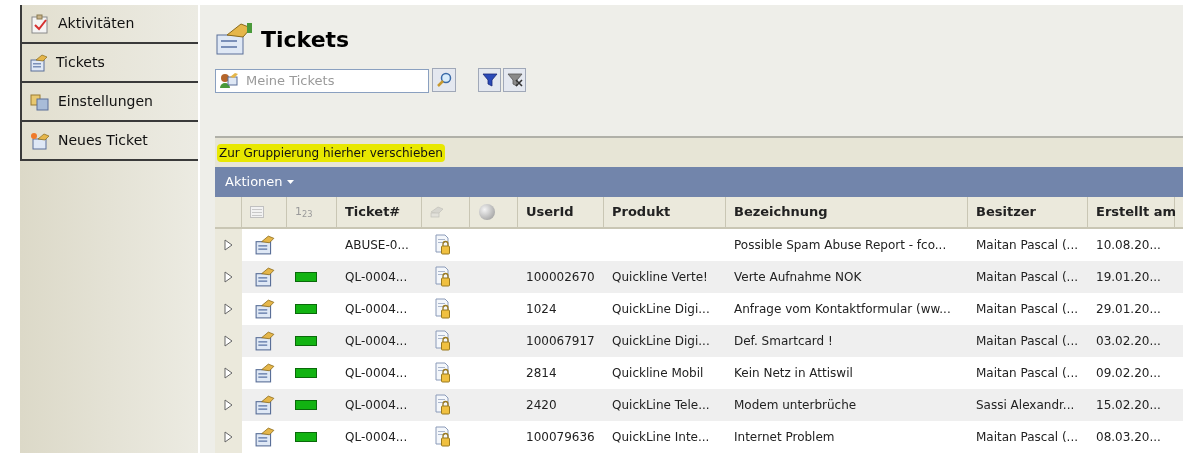 The image size is (1189, 453). I want to click on ticket-title: Kein Netz in Attiswil, so click(793, 373).